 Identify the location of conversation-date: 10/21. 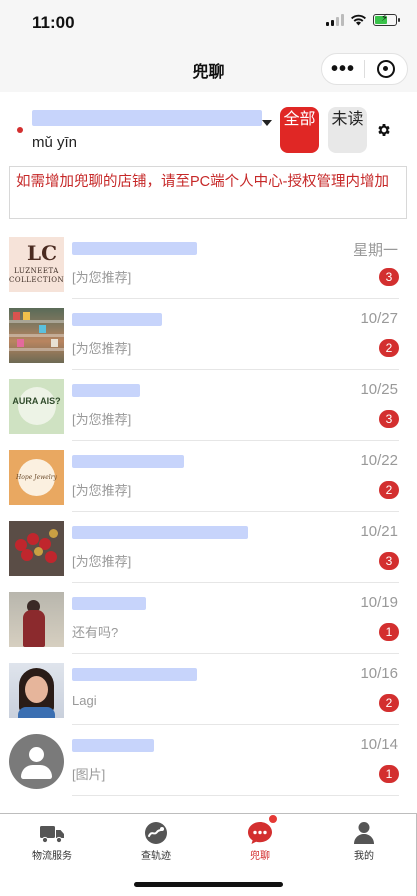
(379, 531).